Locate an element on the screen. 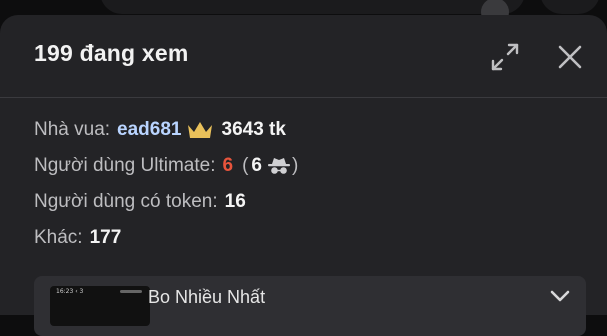 The image size is (607, 336). token-users-row: Người dùng có token: 16 is located at coordinates (140, 202).